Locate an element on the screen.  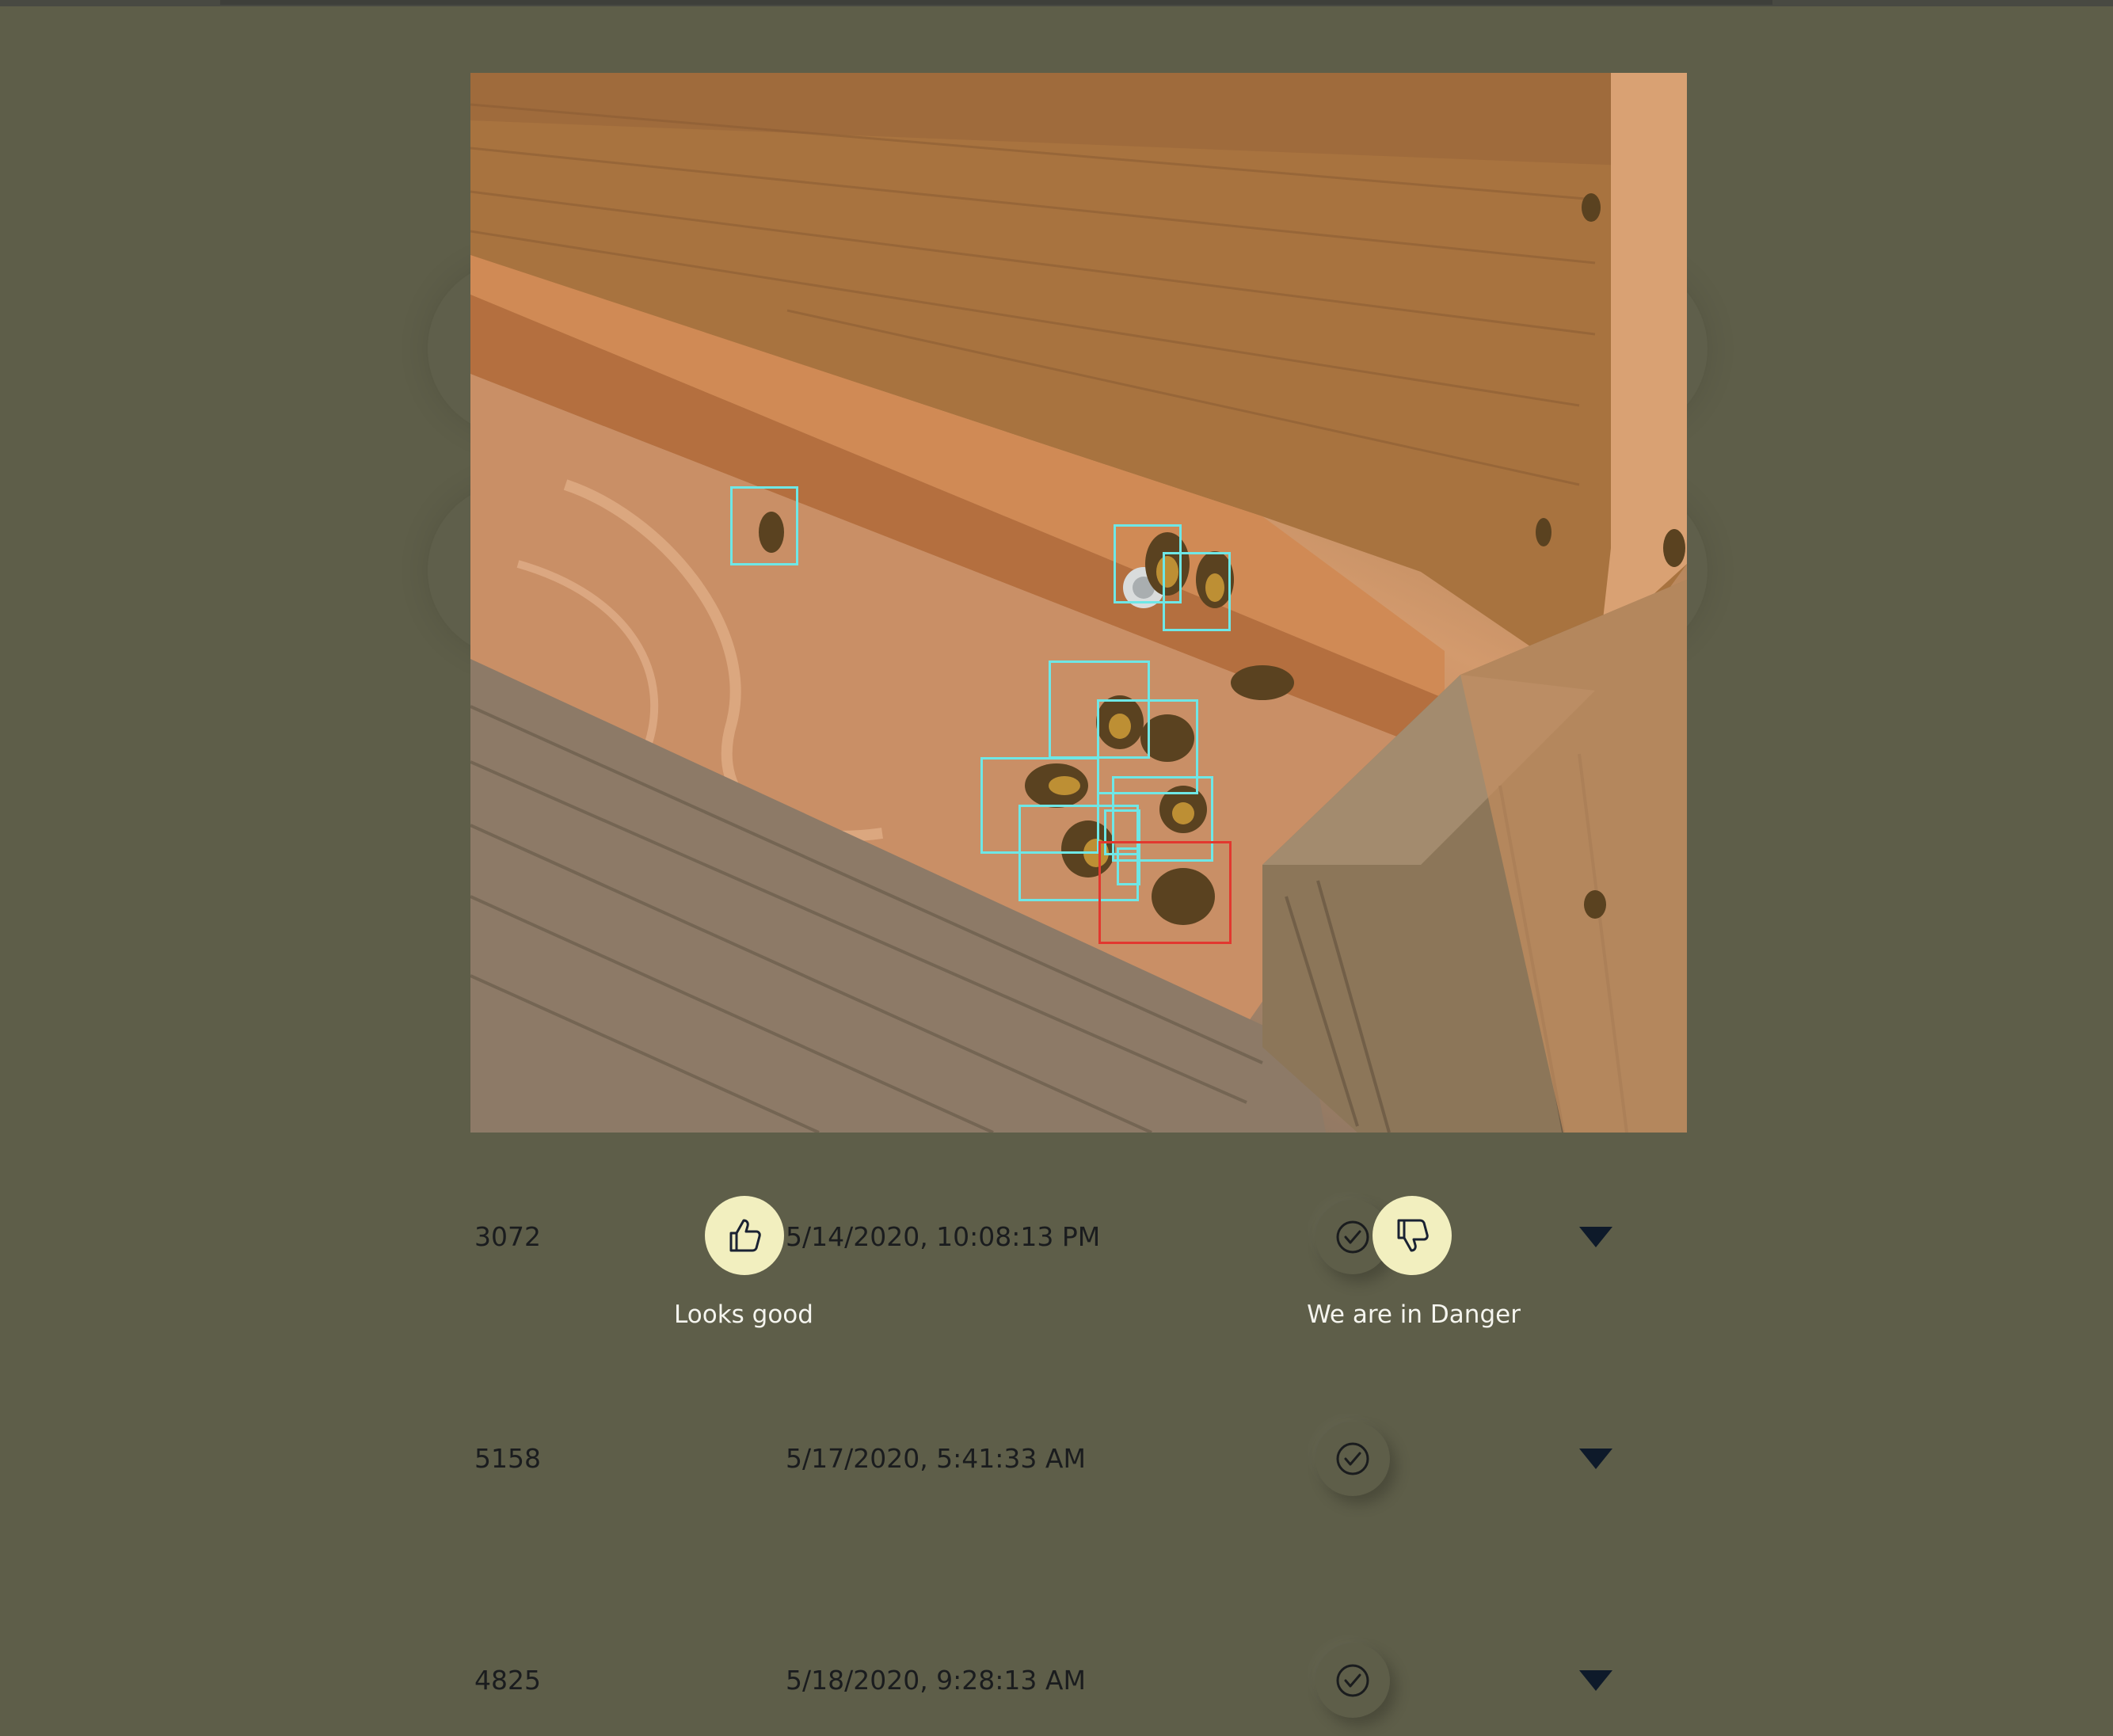
table-row: 4825 5/18/2020, 9:28:13 AM is located at coordinates (1078, 1680).